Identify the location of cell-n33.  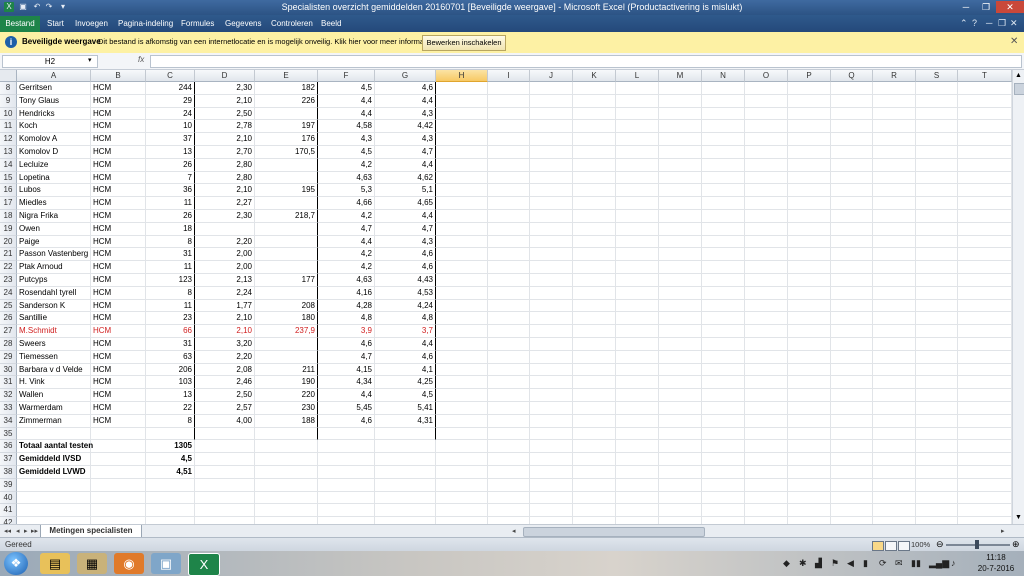
(723, 408).